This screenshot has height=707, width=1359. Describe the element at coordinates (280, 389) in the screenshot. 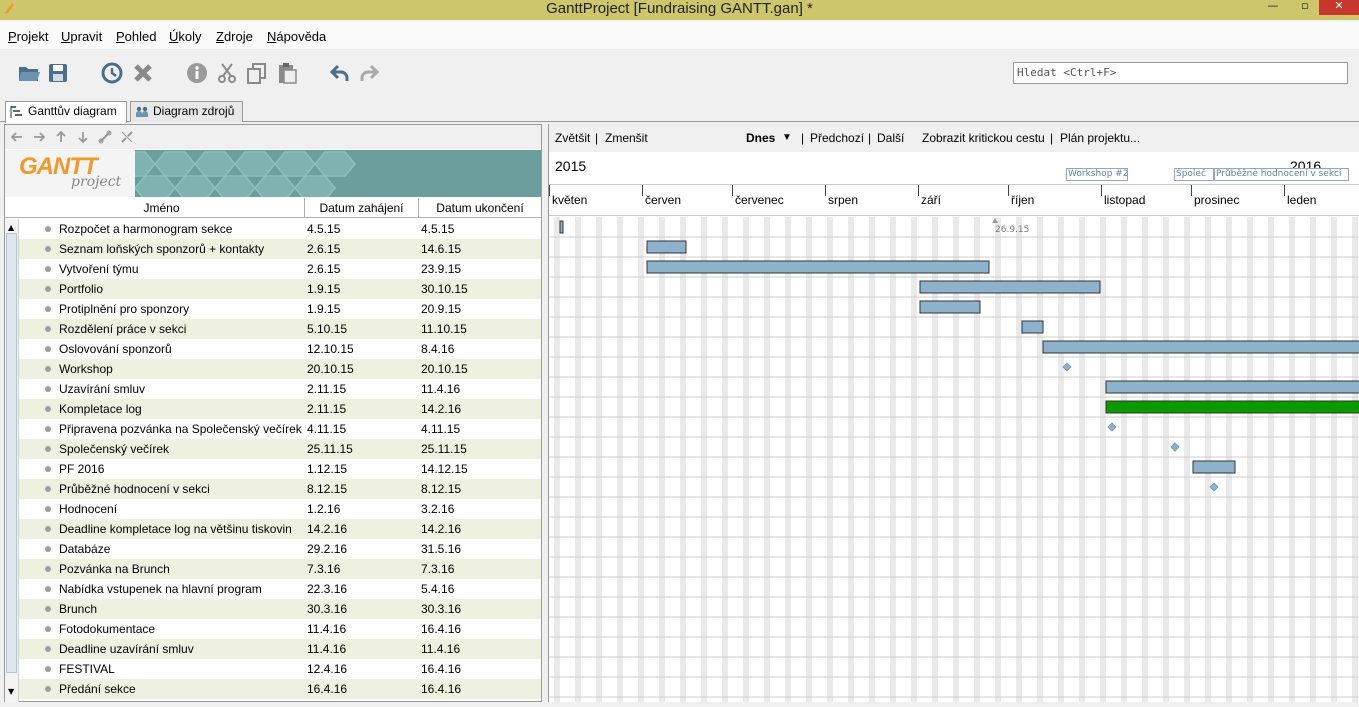

I see `table-row: Uzavírání smluv 2.11.15 11.4.16` at that location.